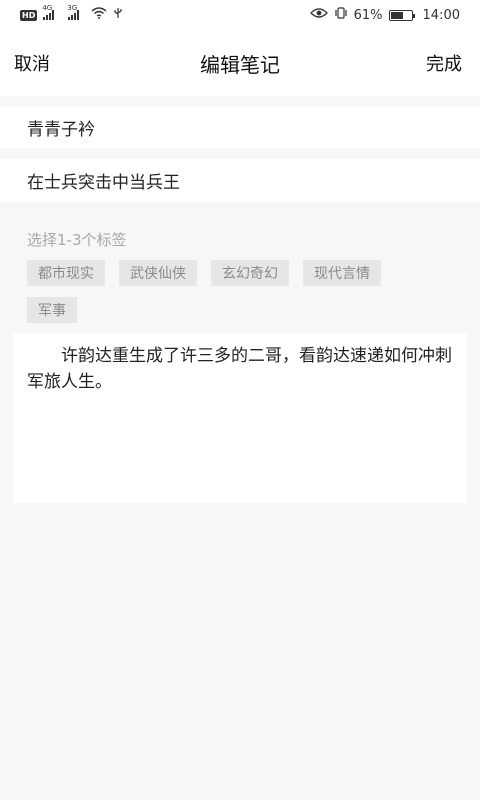 The height and width of the screenshot is (800, 480). Describe the element at coordinates (52, 310) in the screenshot. I see `tag-chip: 军事` at that location.